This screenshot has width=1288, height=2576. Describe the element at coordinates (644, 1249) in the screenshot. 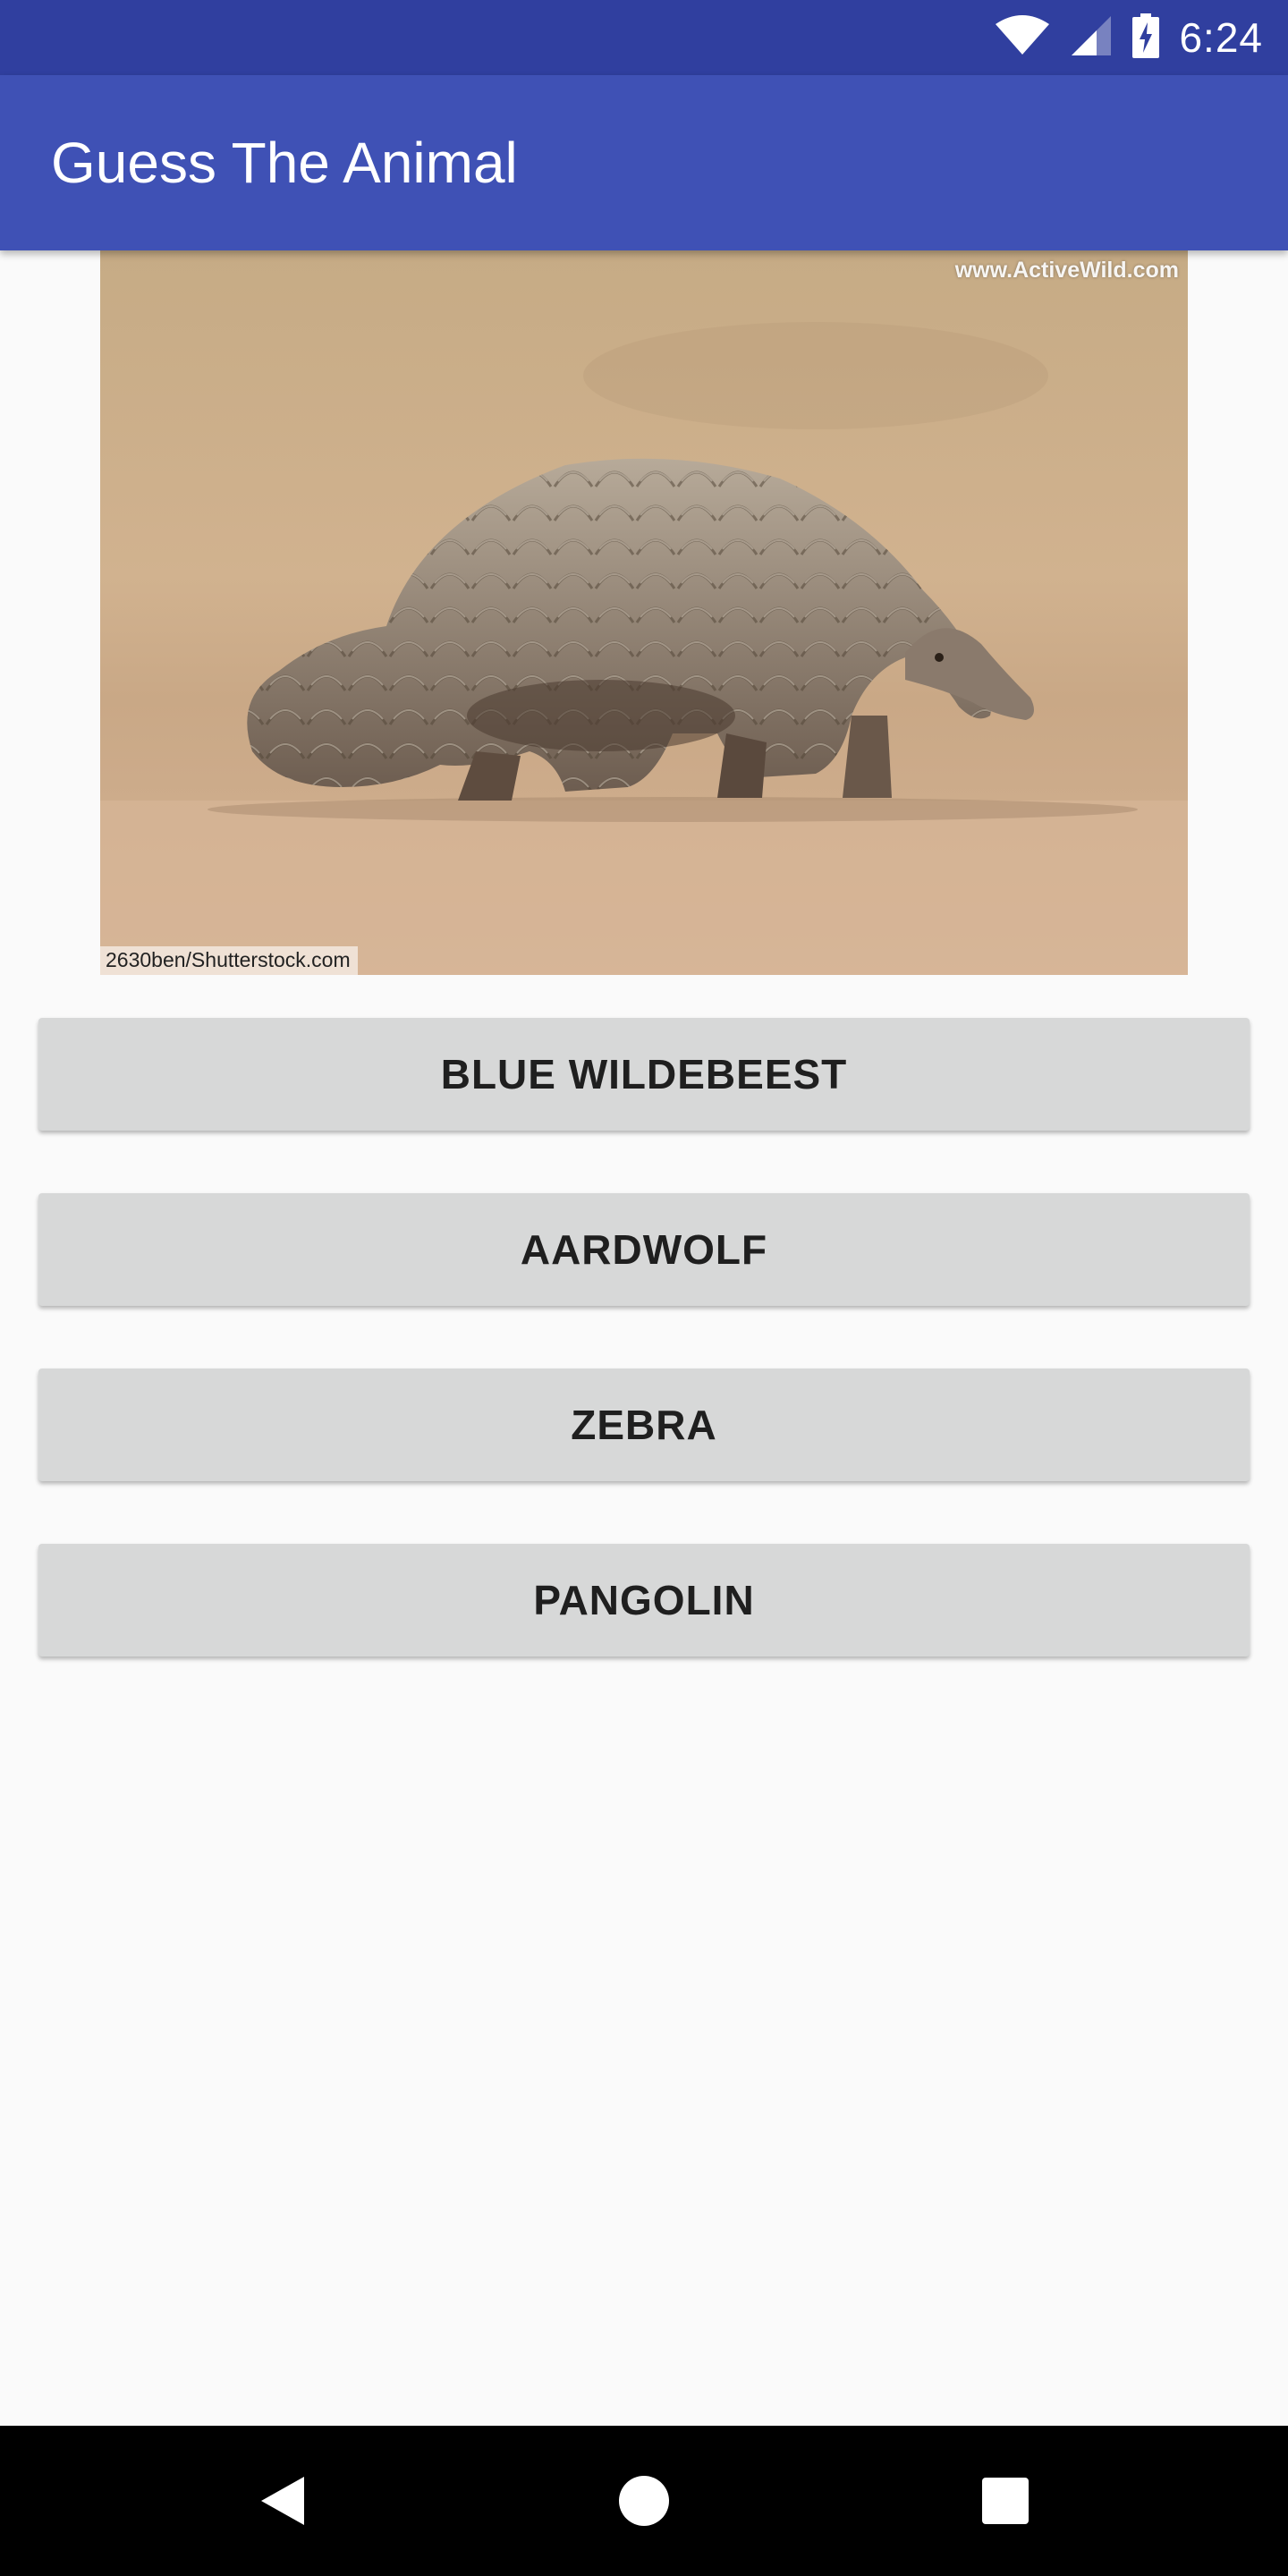

I see `answer-button-2: AARDWOLF` at that location.